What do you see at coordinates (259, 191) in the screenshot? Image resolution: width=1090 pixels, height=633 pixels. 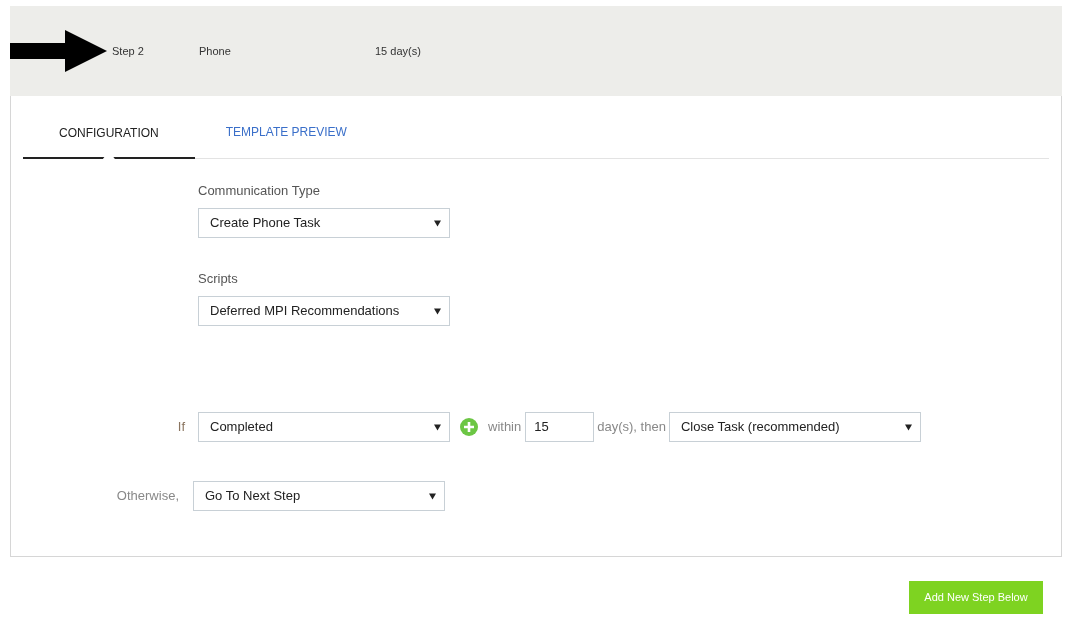 I see `field-label: Communication Type` at bounding box center [259, 191].